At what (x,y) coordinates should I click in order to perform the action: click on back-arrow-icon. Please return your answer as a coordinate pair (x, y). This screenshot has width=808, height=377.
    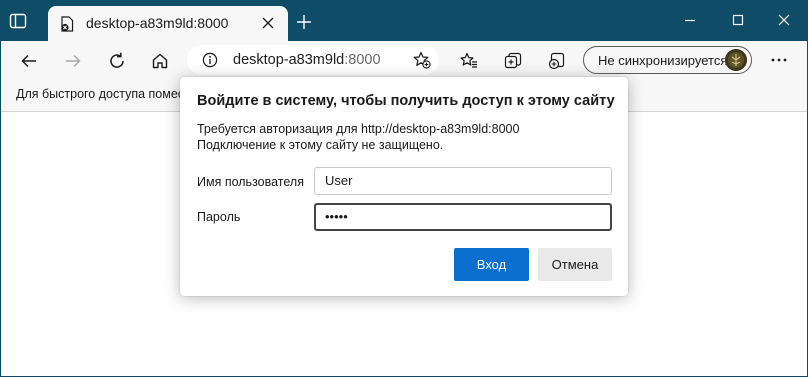
    Looking at the image, I should click on (29, 61).